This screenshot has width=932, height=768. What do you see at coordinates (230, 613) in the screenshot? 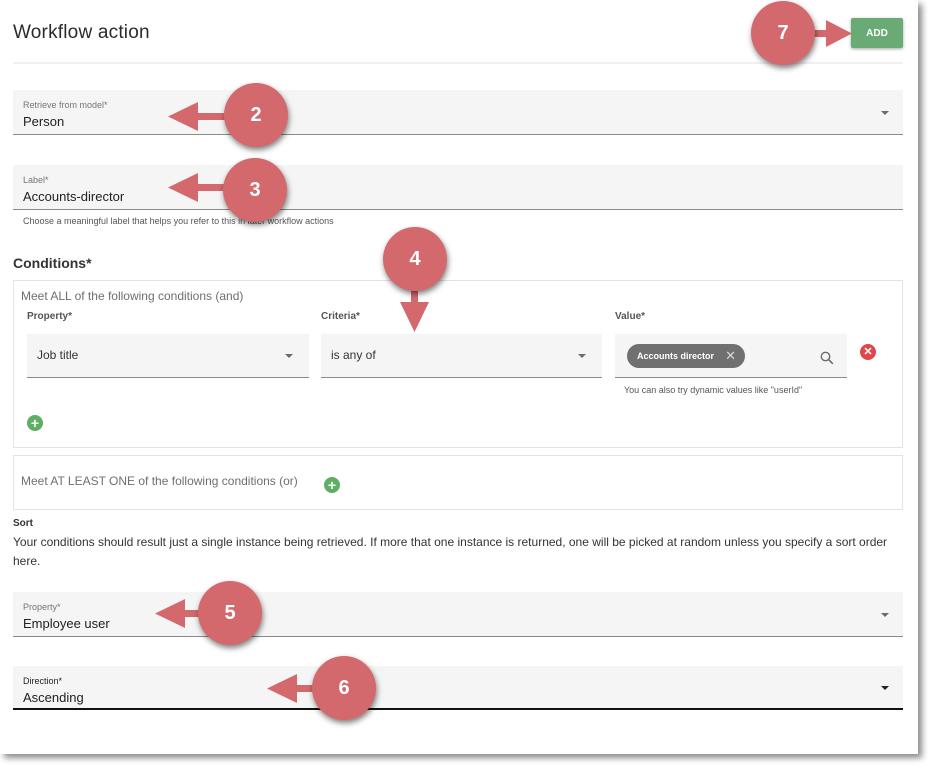
I see `callout-5: 5` at bounding box center [230, 613].